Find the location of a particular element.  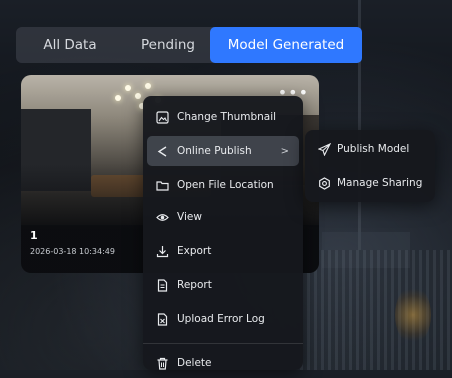

menu-item-label: Export is located at coordinates (194, 251).